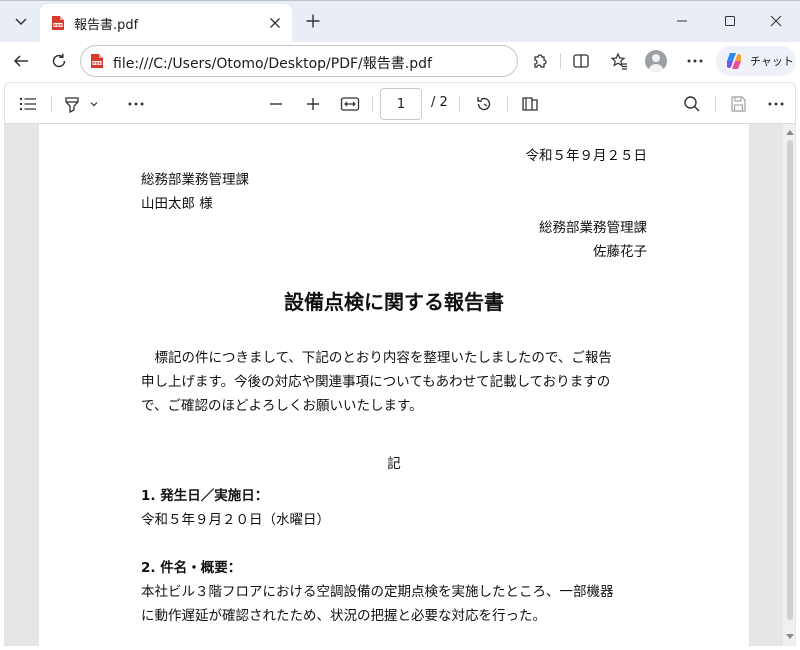 The height and width of the screenshot is (650, 800). I want to click on section-line: に動作遅延が確認されたため、状況の把握と必要な対応を行った。, so click(343, 616).